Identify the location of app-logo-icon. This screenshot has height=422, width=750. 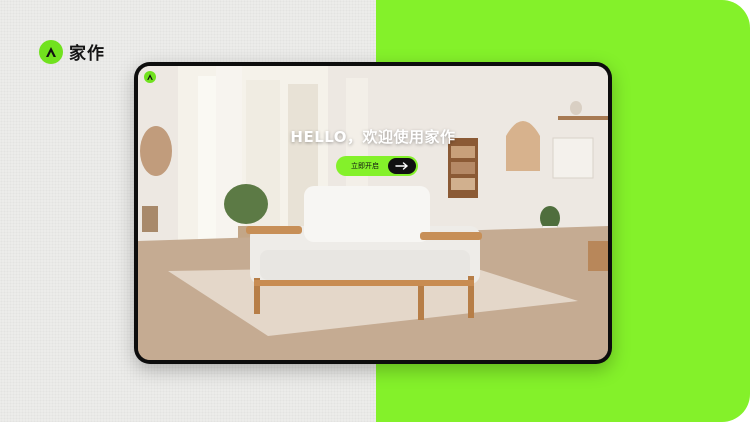
(150, 77).